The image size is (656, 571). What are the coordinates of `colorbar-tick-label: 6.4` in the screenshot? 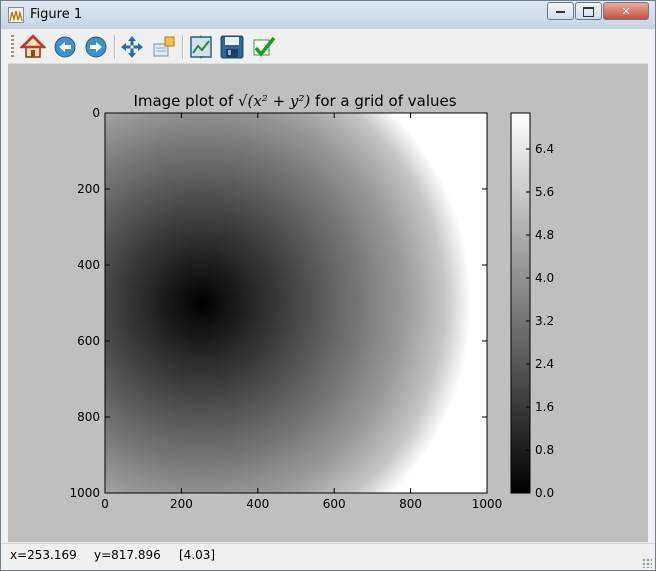 It's located at (544, 149).